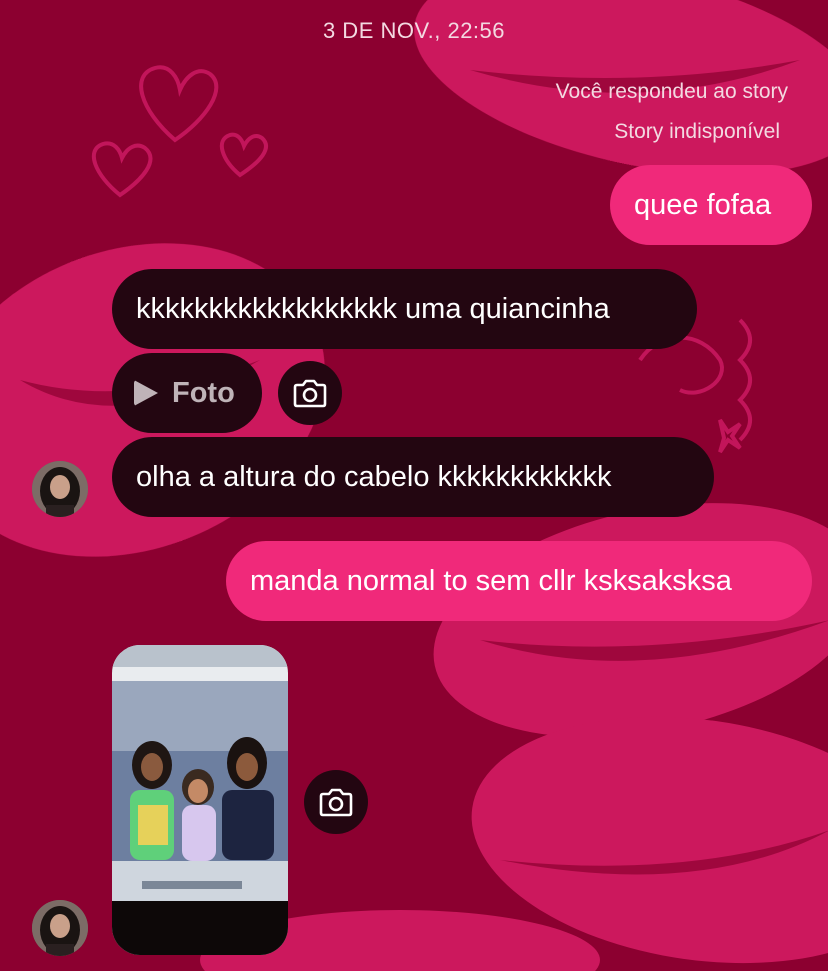  What do you see at coordinates (703, 204) in the screenshot?
I see `message-text: quee fofaa` at bounding box center [703, 204].